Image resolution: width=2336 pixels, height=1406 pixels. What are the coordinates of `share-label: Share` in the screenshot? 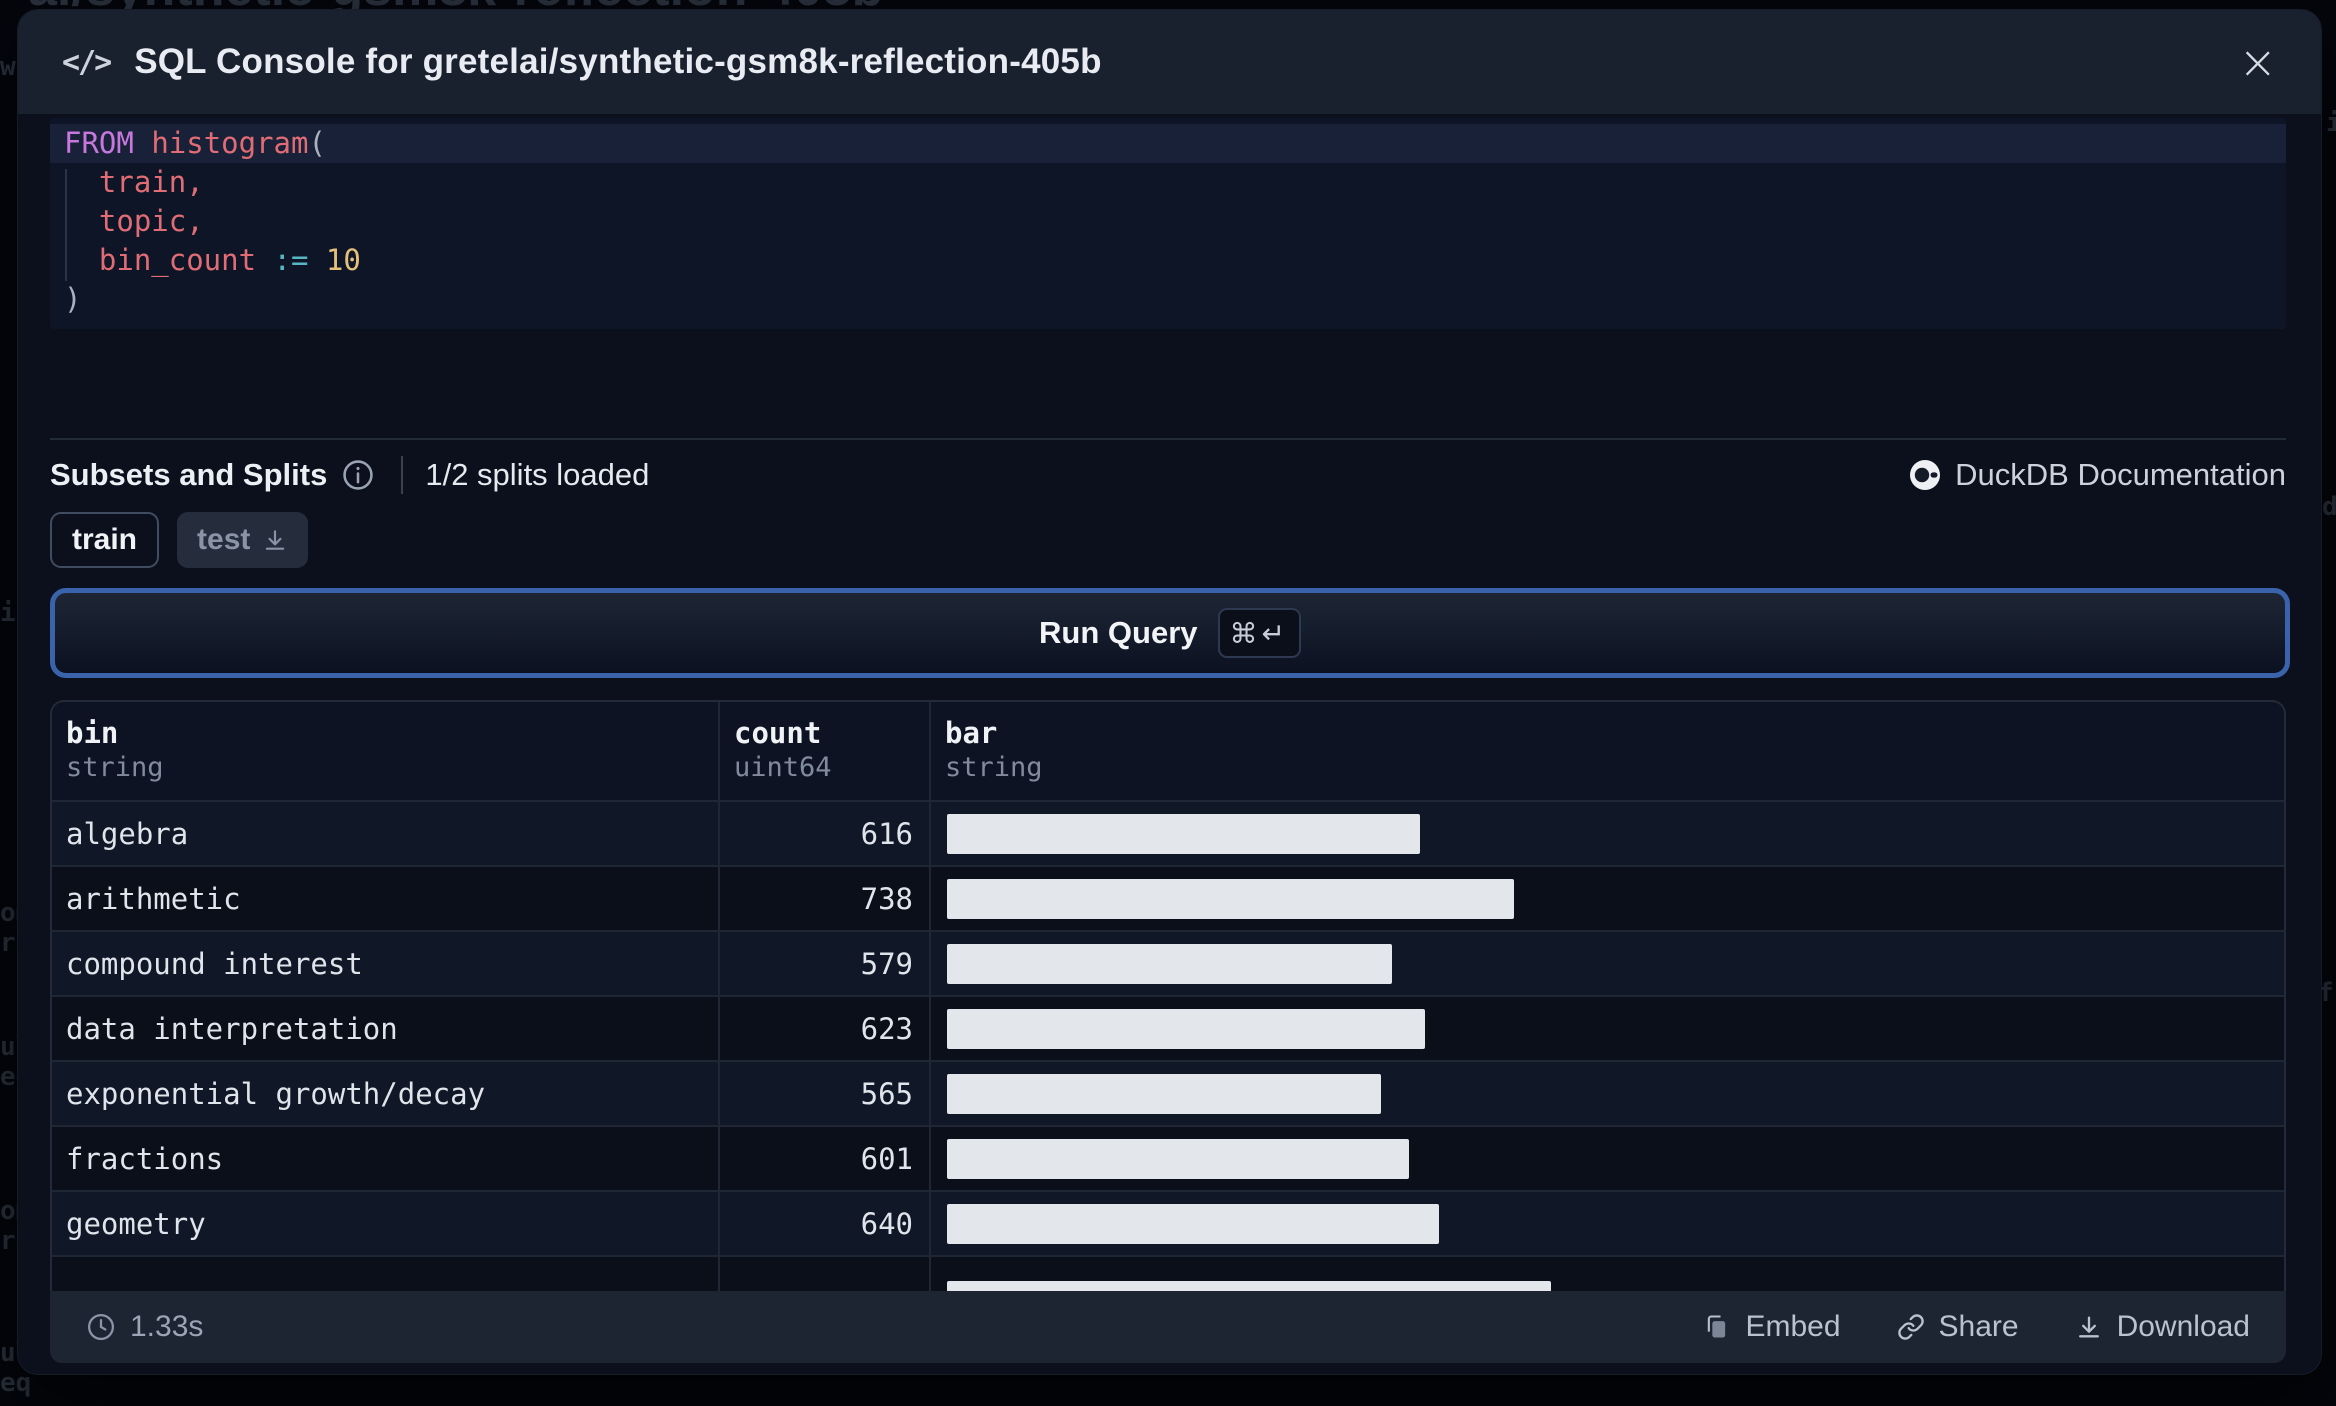 It's located at (1978, 1326).